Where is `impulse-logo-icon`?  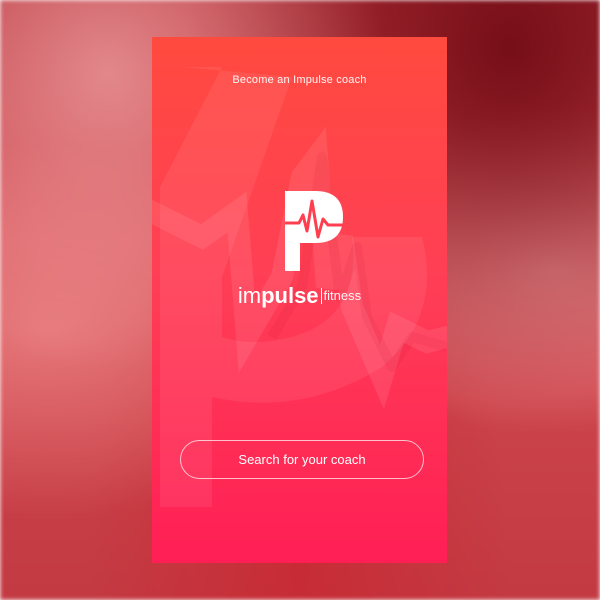 impulse-logo-icon is located at coordinates (315, 231).